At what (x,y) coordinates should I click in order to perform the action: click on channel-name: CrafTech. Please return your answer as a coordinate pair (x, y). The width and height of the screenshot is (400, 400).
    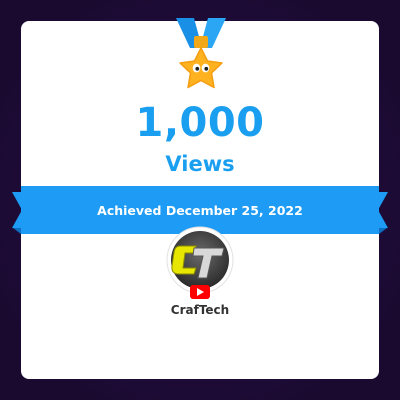
    Looking at the image, I should click on (200, 310).